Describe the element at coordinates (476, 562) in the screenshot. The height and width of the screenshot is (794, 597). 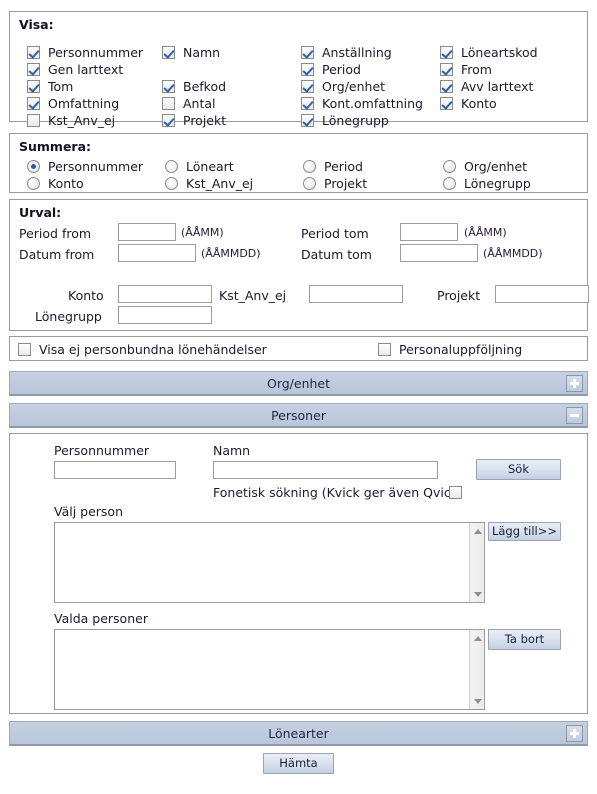
I see `valj-person-scrollbar` at that location.